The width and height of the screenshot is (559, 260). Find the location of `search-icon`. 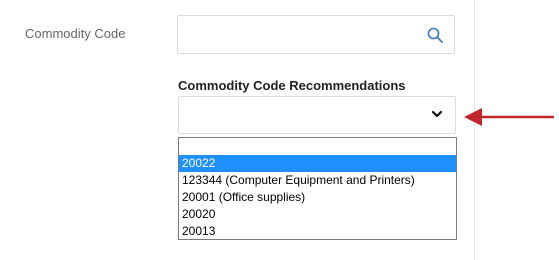

search-icon is located at coordinates (435, 35).